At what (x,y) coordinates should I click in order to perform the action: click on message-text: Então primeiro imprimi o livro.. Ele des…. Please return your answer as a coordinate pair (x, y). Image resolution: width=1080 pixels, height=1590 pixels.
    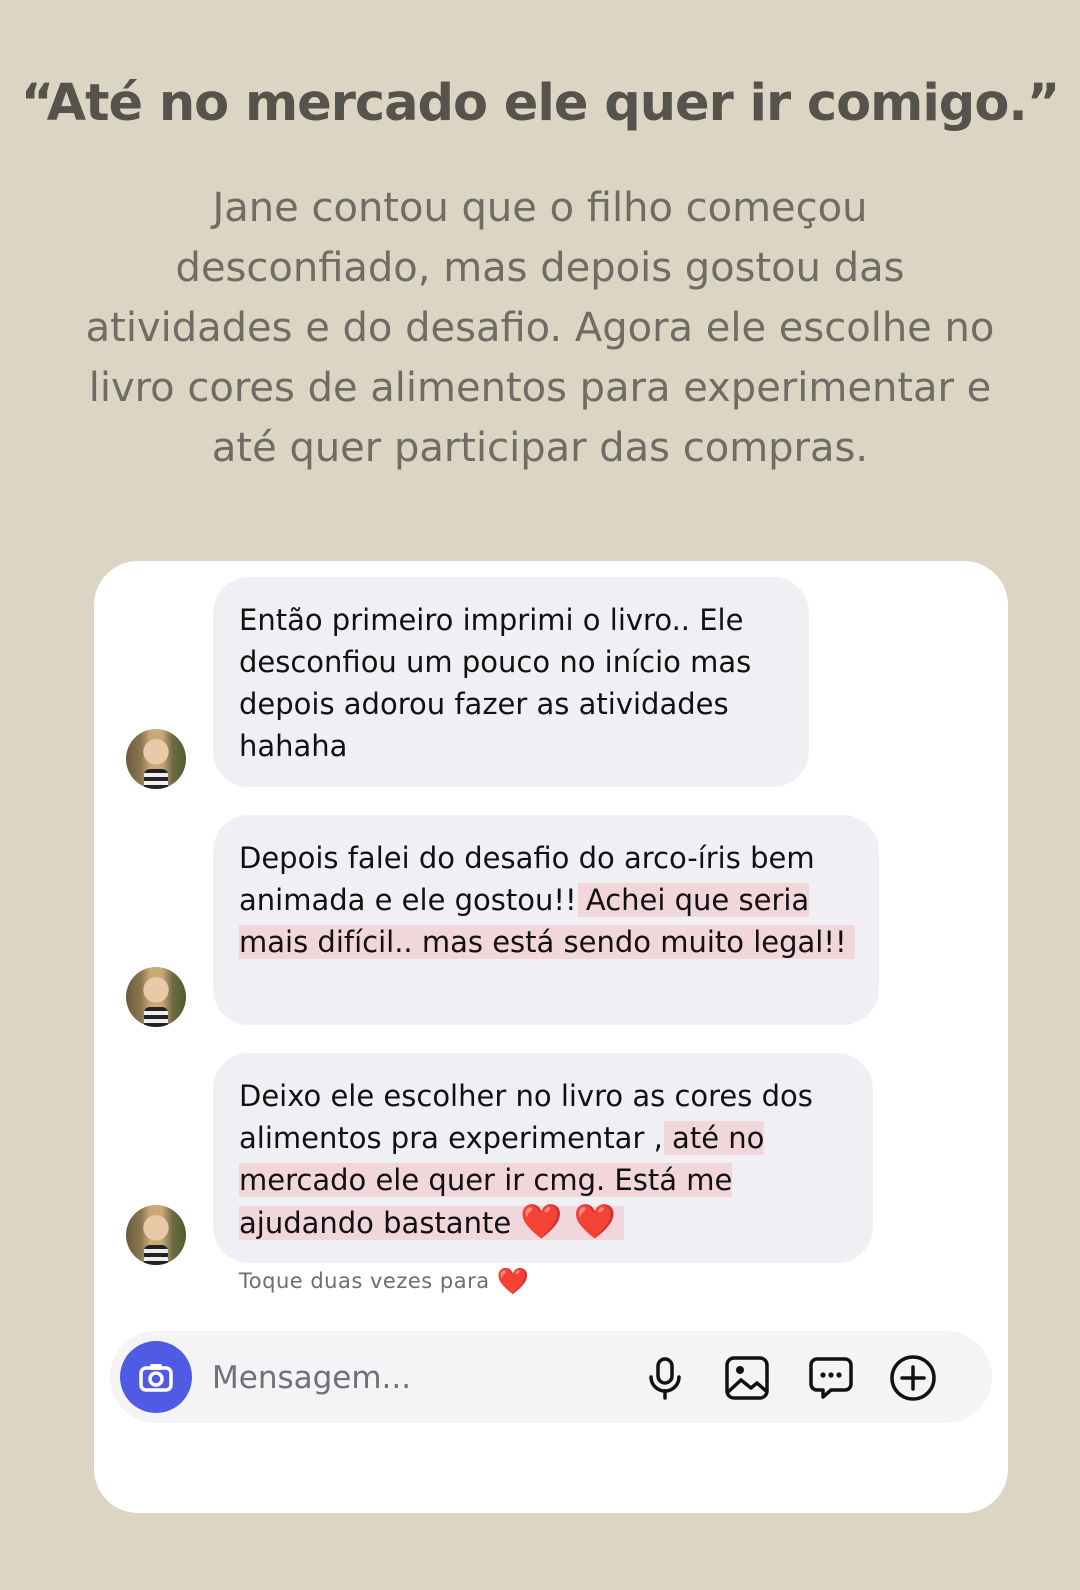
    Looking at the image, I should click on (495, 683).